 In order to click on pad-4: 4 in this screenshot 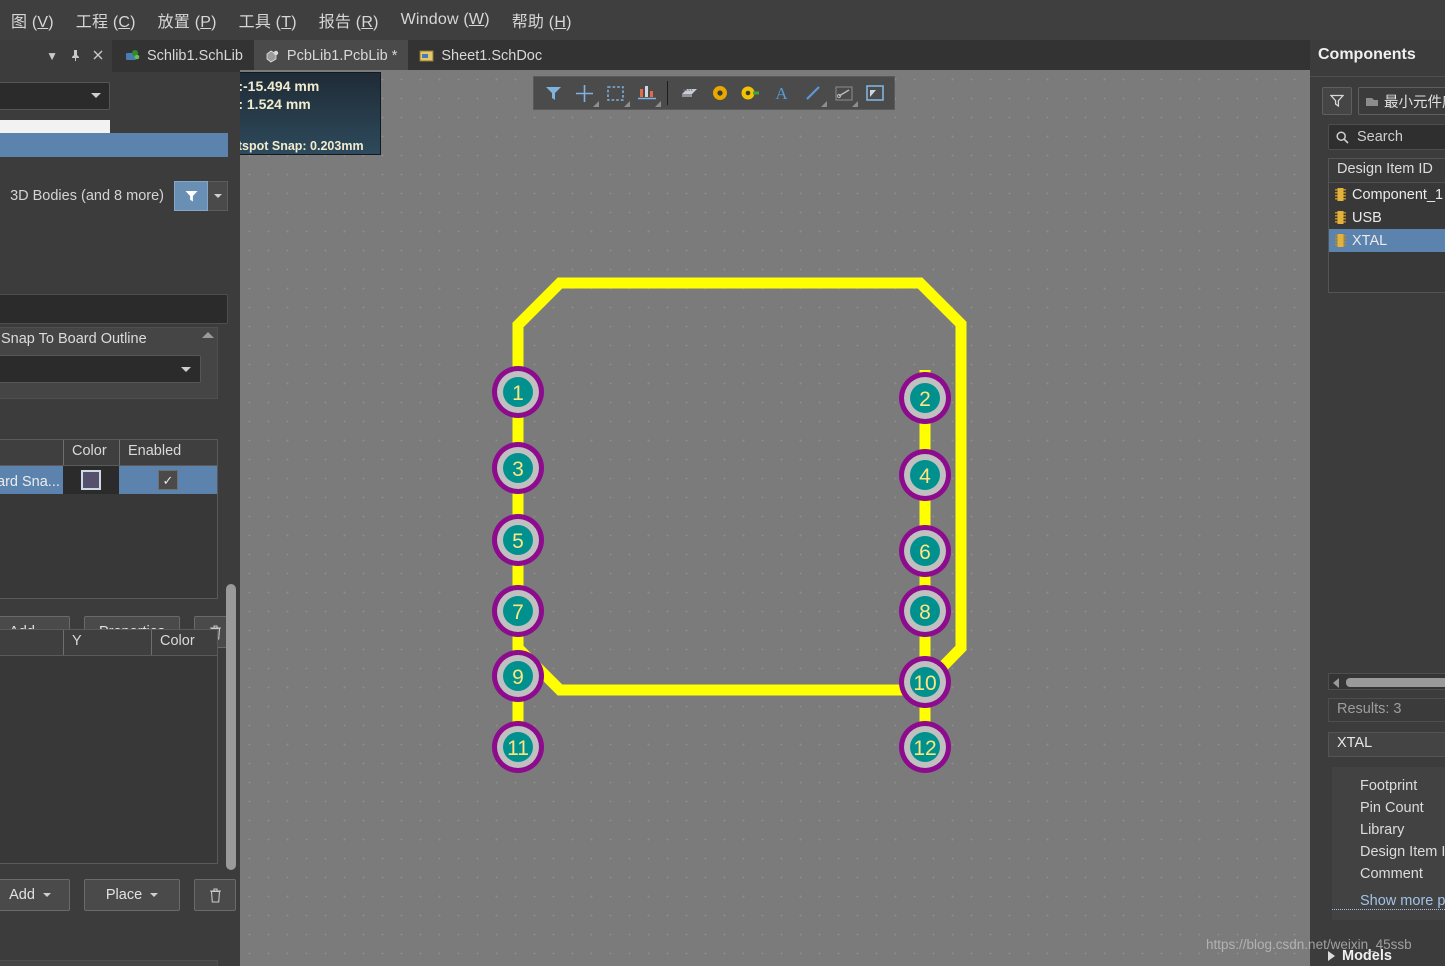, I will do `click(925, 475)`.